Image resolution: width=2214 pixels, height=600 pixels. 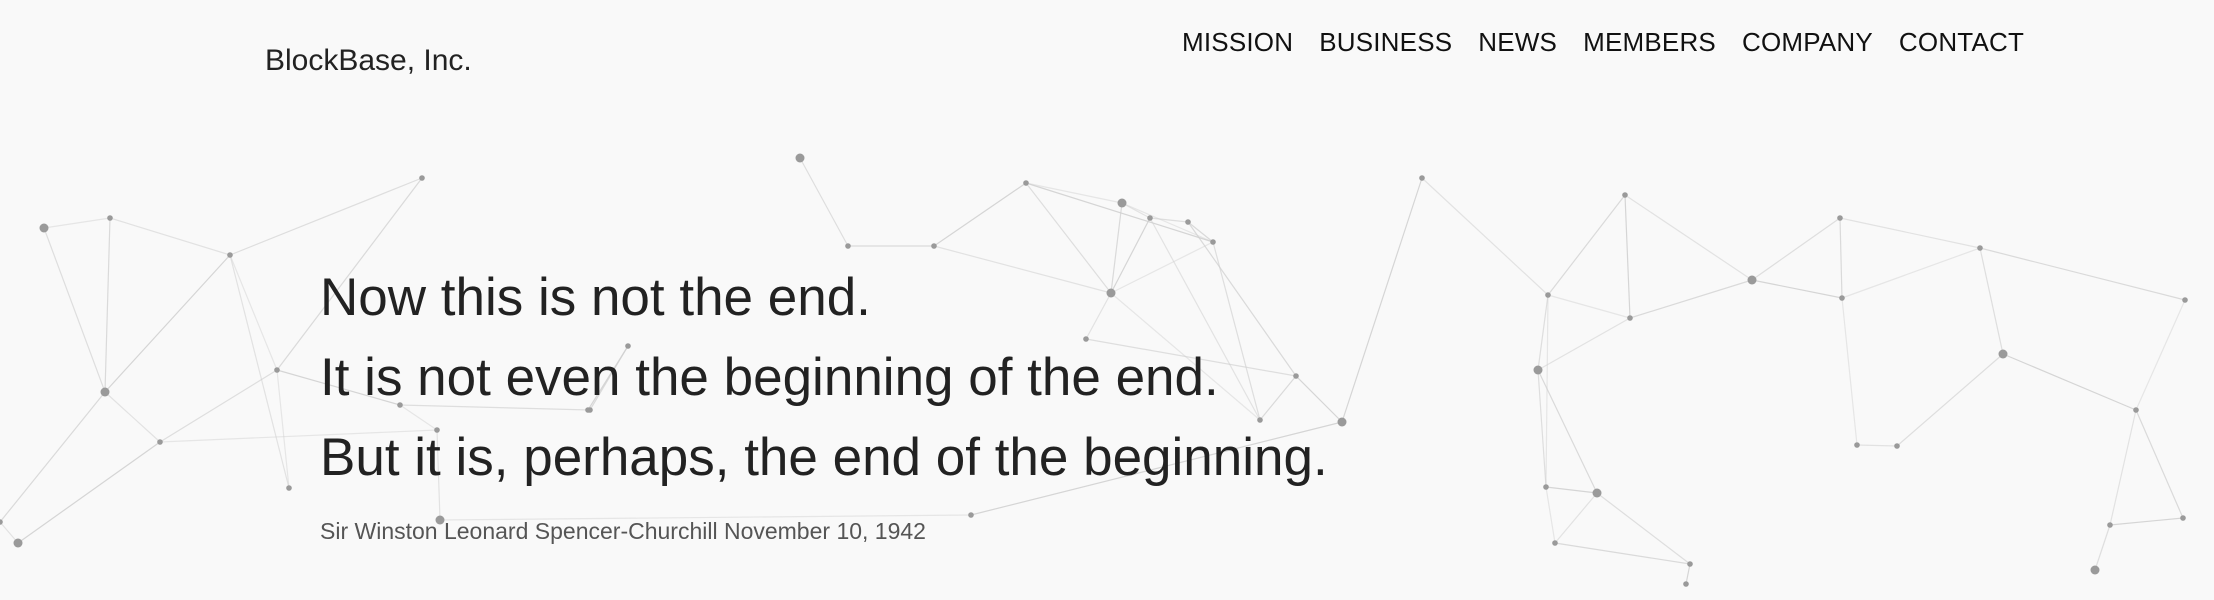 What do you see at coordinates (1385, 42) in the screenshot?
I see `nav-business: BUSINESS` at bounding box center [1385, 42].